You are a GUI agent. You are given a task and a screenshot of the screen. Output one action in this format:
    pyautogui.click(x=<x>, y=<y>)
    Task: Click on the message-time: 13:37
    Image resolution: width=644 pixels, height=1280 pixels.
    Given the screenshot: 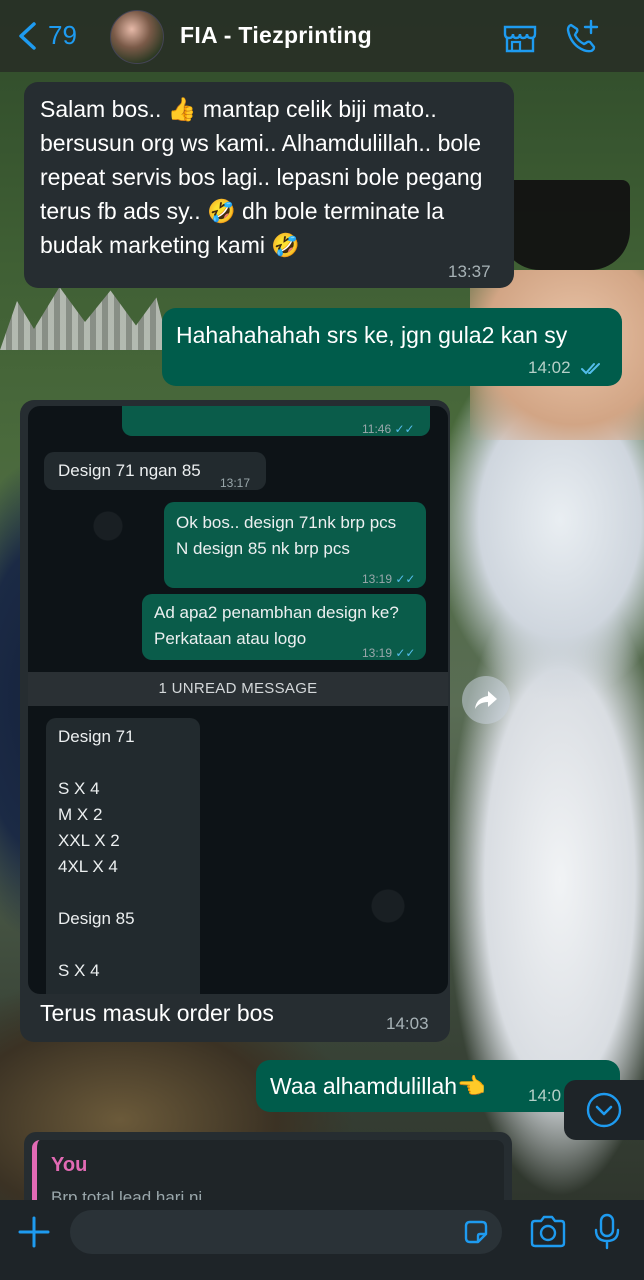 What is the action you would take?
    pyautogui.click(x=469, y=271)
    